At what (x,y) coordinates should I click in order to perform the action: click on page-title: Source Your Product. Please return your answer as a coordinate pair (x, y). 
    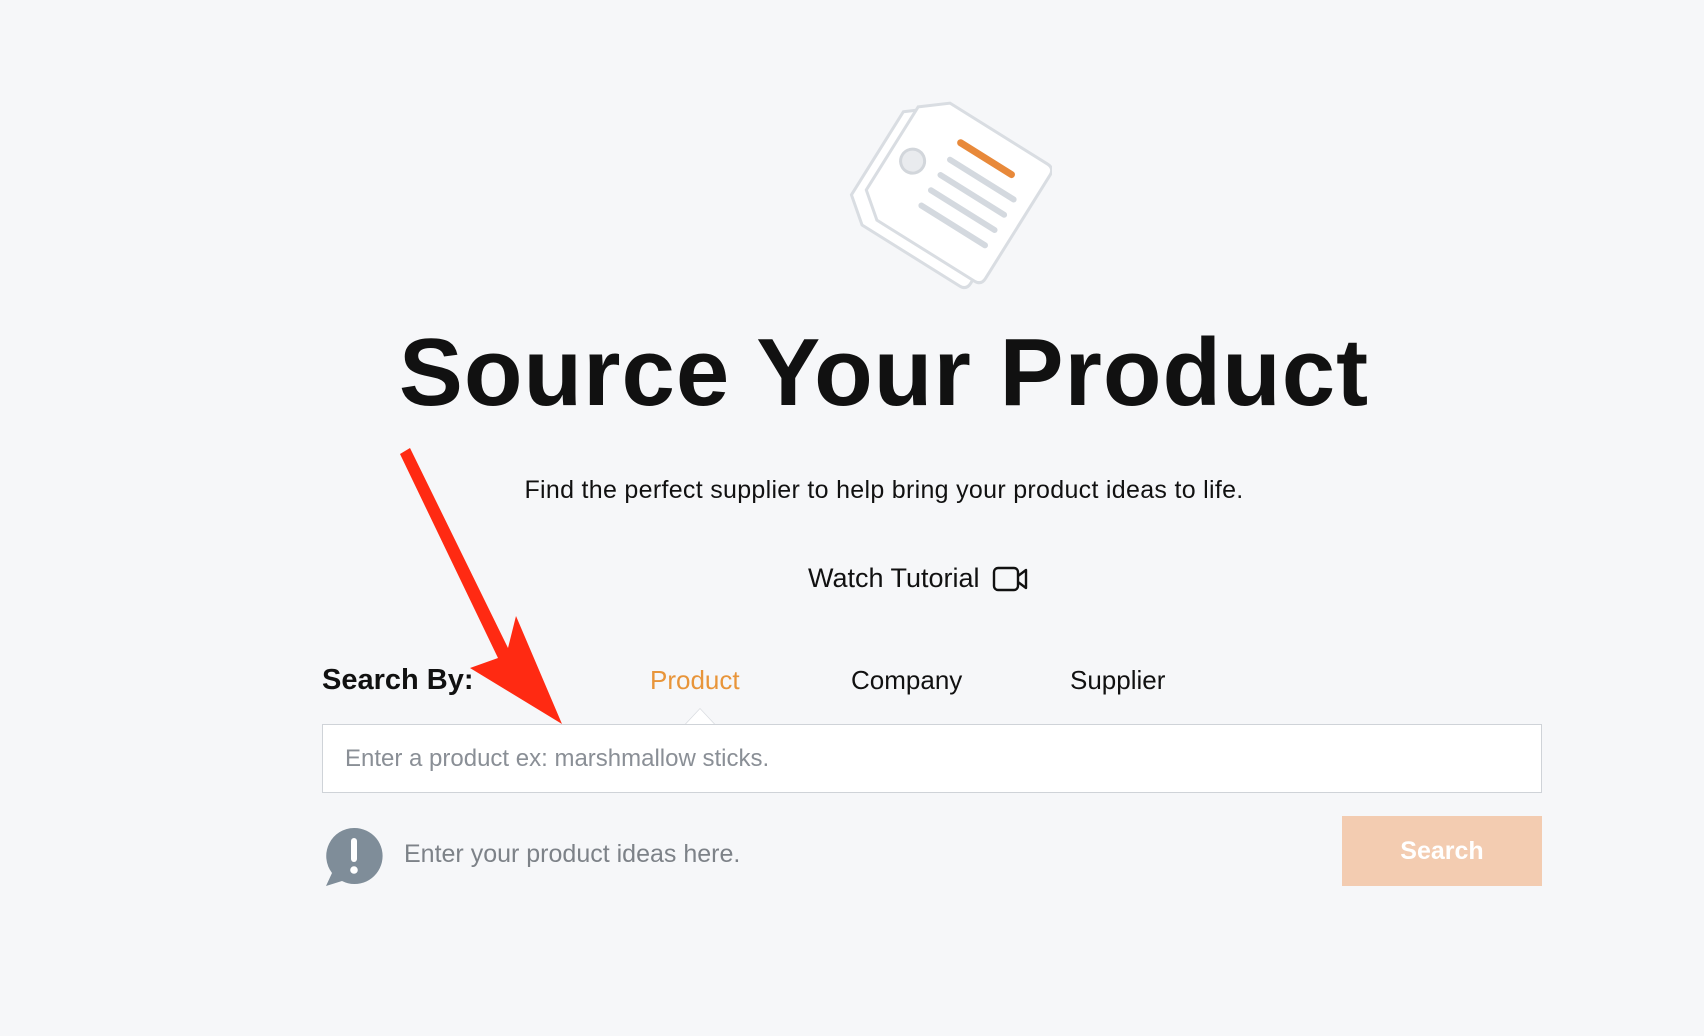
    Looking at the image, I should click on (884, 372).